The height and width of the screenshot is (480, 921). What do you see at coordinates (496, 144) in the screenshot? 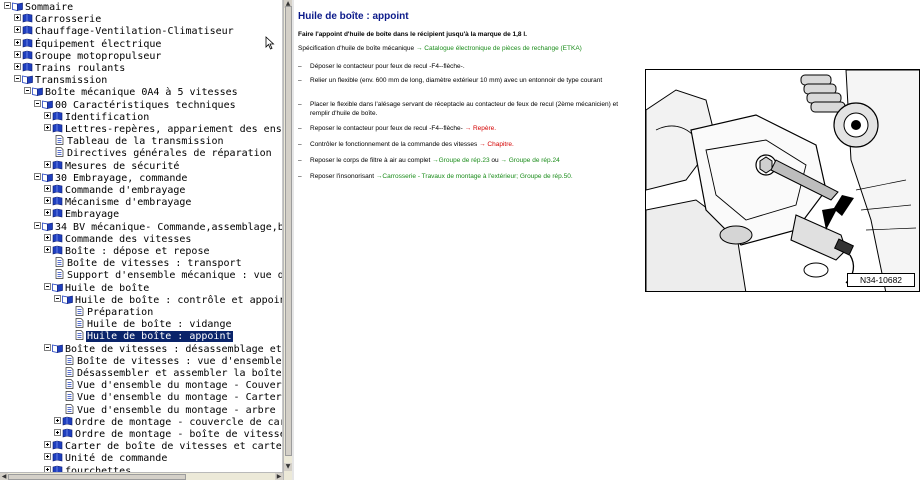
I see `cross-reference-link: → Chapitre.` at bounding box center [496, 144].